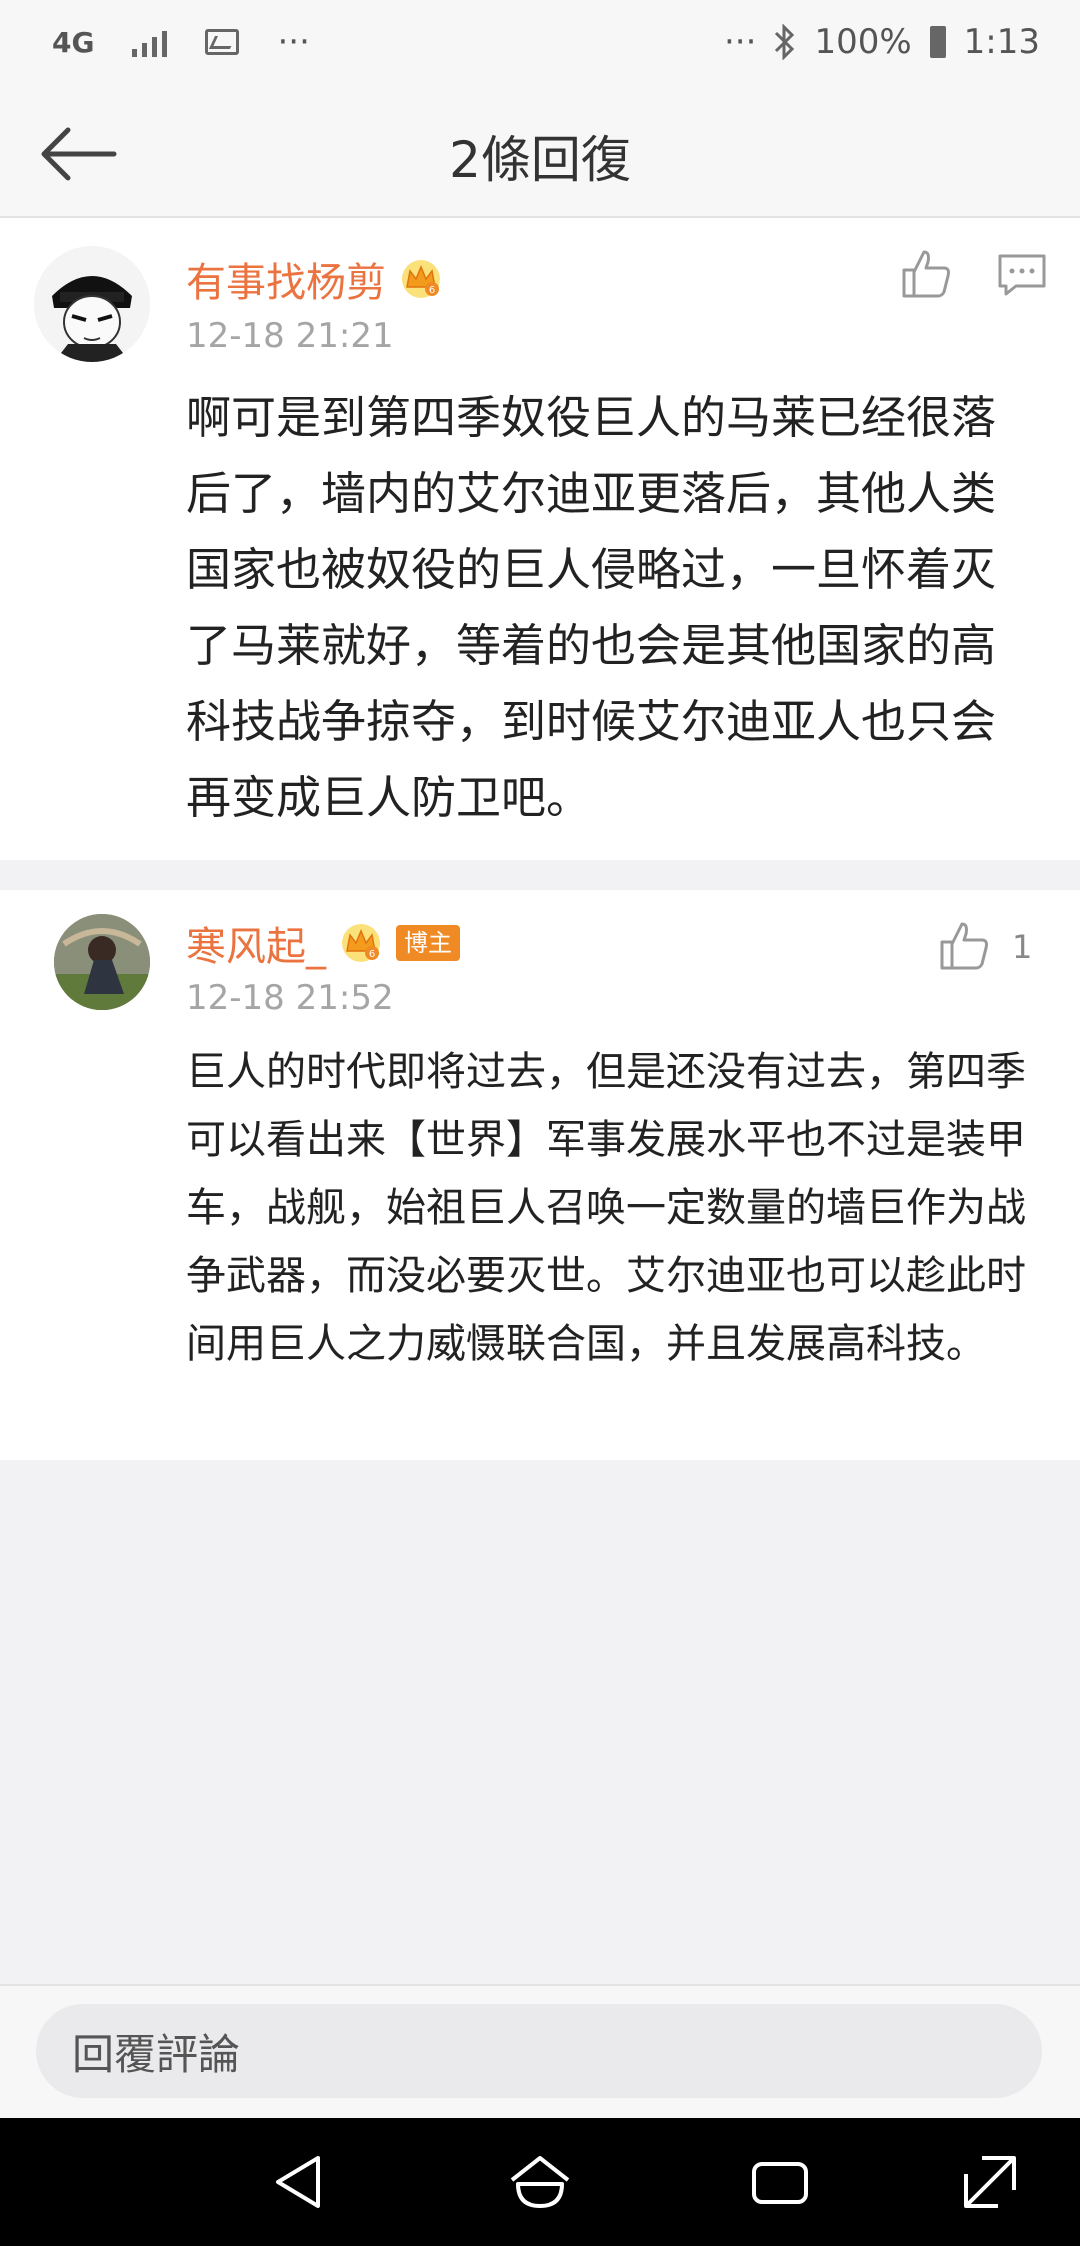 The width and height of the screenshot is (1080, 2246). I want to click on like-count: 1, so click(1022, 947).